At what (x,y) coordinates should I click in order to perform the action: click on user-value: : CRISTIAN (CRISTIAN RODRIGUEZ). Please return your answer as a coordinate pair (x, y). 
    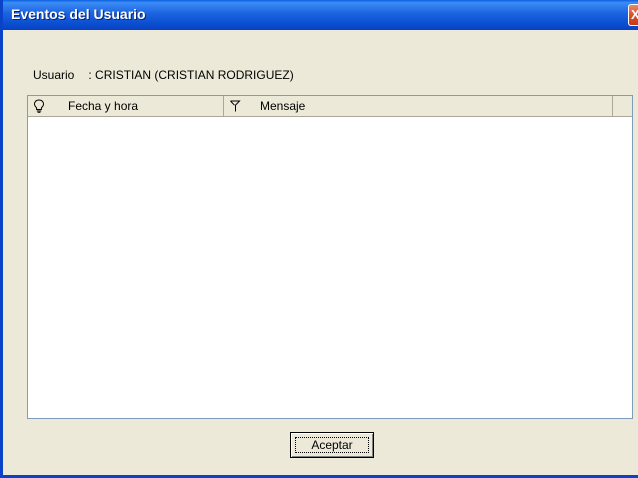
    Looking at the image, I should click on (191, 75).